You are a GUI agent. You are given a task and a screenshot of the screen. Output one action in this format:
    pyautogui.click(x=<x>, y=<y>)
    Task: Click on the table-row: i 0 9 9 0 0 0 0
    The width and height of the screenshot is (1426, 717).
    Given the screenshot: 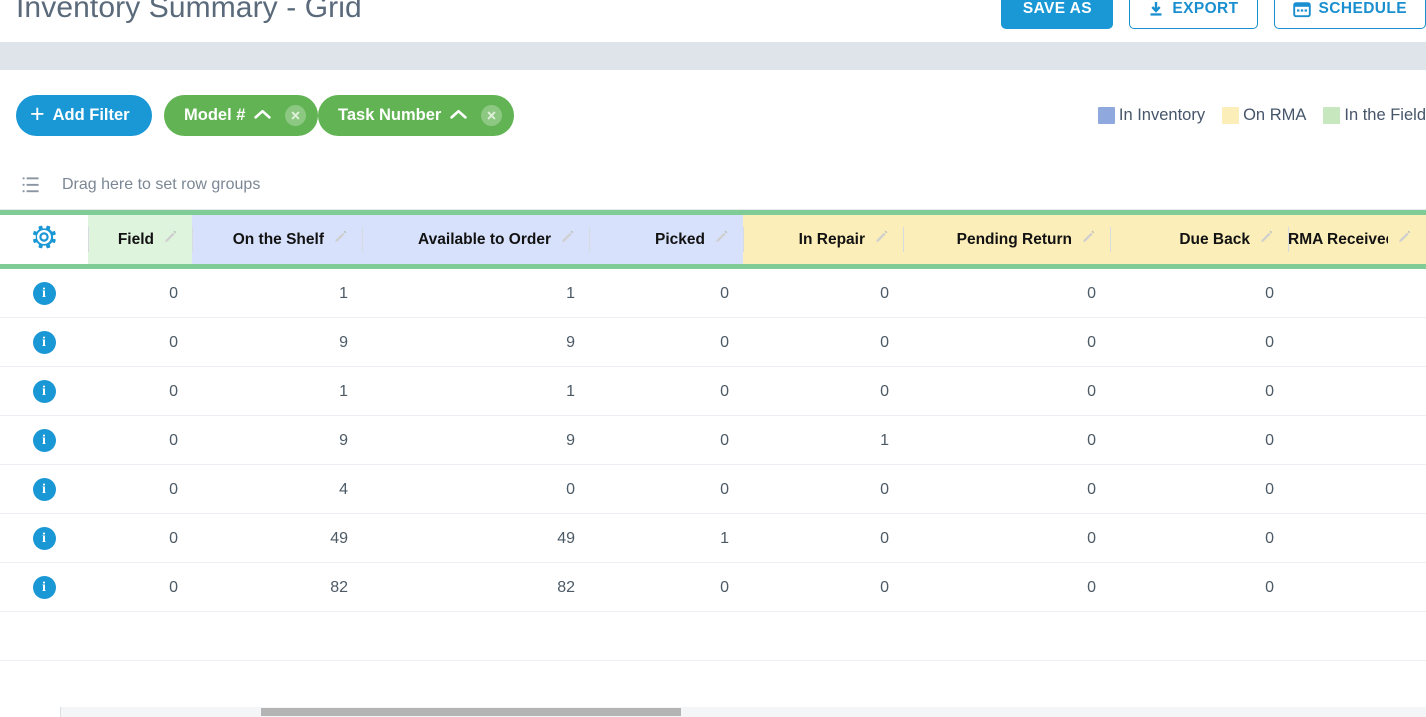 What is the action you would take?
    pyautogui.click(x=713, y=342)
    